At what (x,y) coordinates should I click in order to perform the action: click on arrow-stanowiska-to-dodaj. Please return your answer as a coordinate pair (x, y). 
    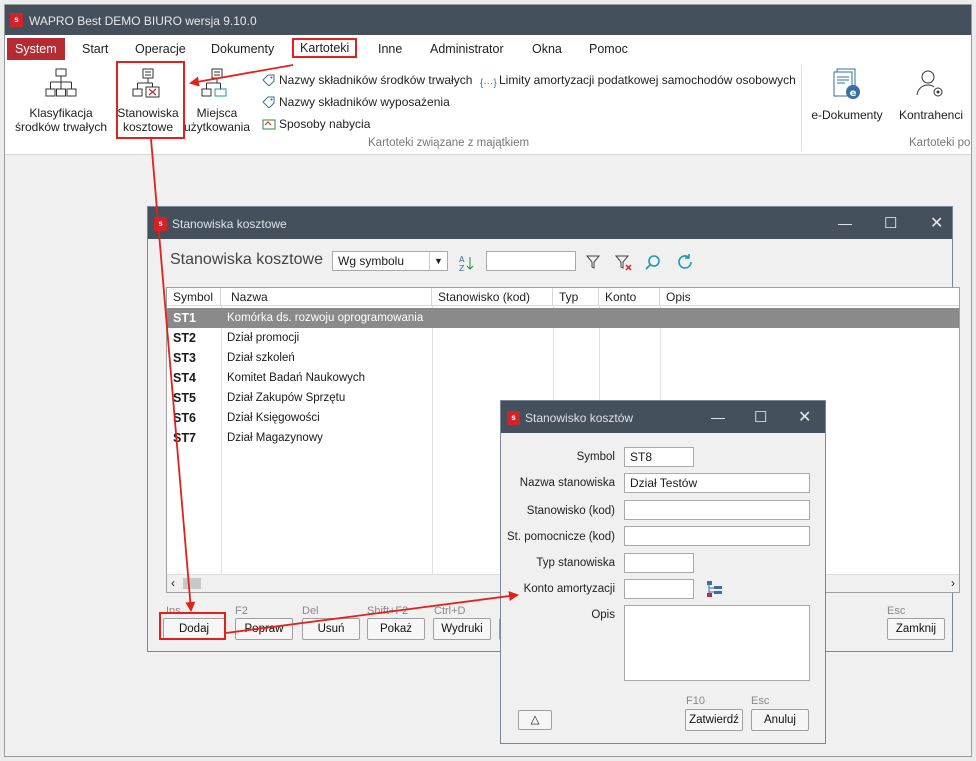
    Looking at the image, I should click on (173, 375).